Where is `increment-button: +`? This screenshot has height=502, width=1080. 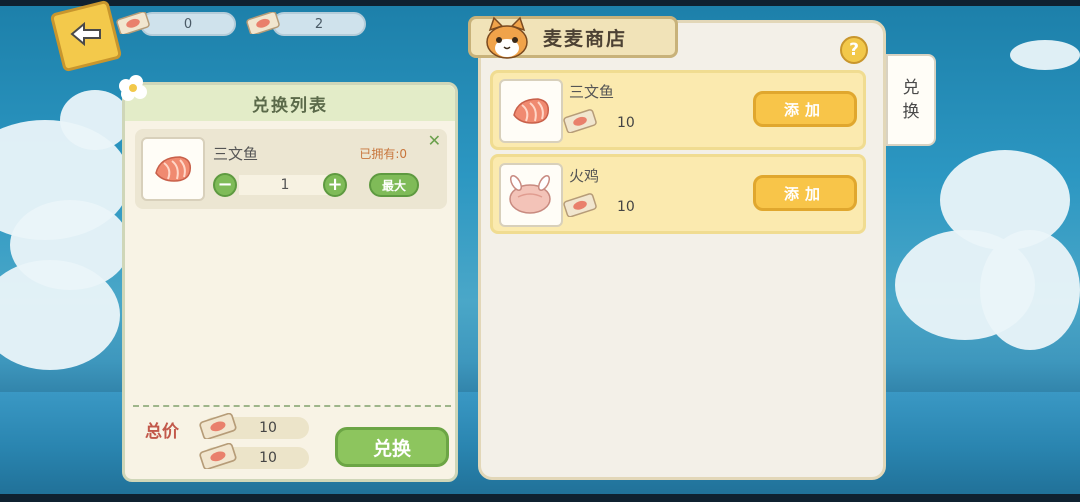 increment-button: + is located at coordinates (335, 185).